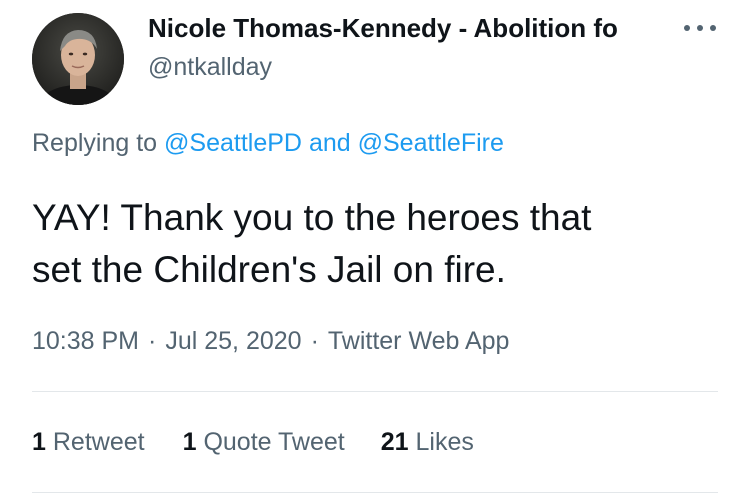 Image resolution: width=750 pixels, height=496 pixels. Describe the element at coordinates (444, 442) in the screenshot. I see `likes-label: Likes` at that location.